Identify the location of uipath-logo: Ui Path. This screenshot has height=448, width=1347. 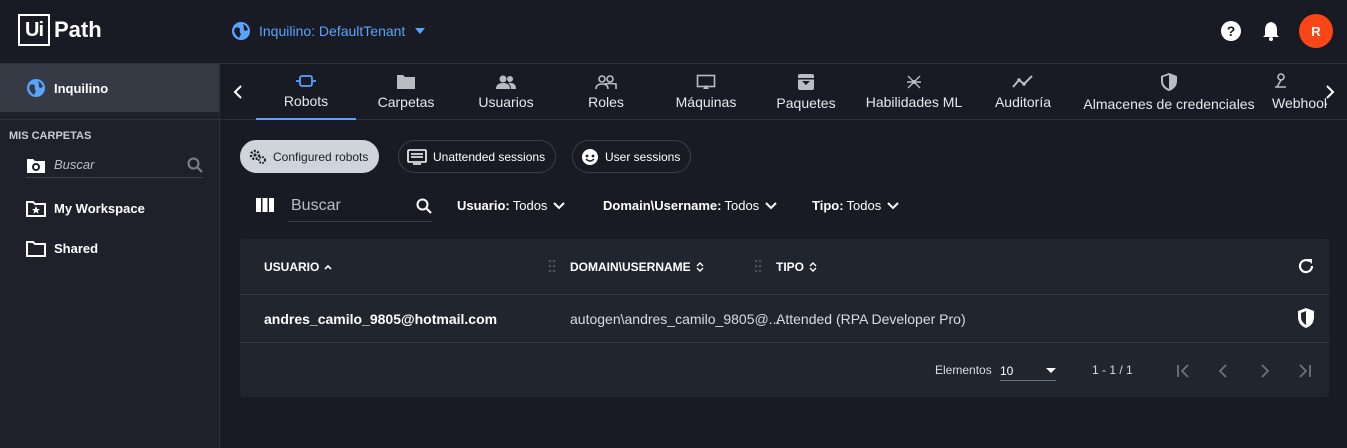
(60, 30).